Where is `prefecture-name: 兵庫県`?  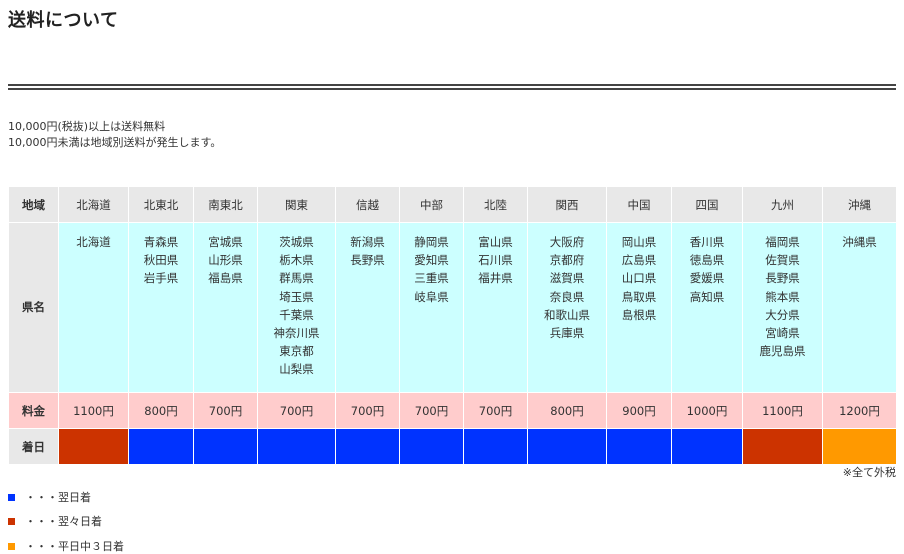
prefecture-name: 兵庫県 is located at coordinates (567, 333).